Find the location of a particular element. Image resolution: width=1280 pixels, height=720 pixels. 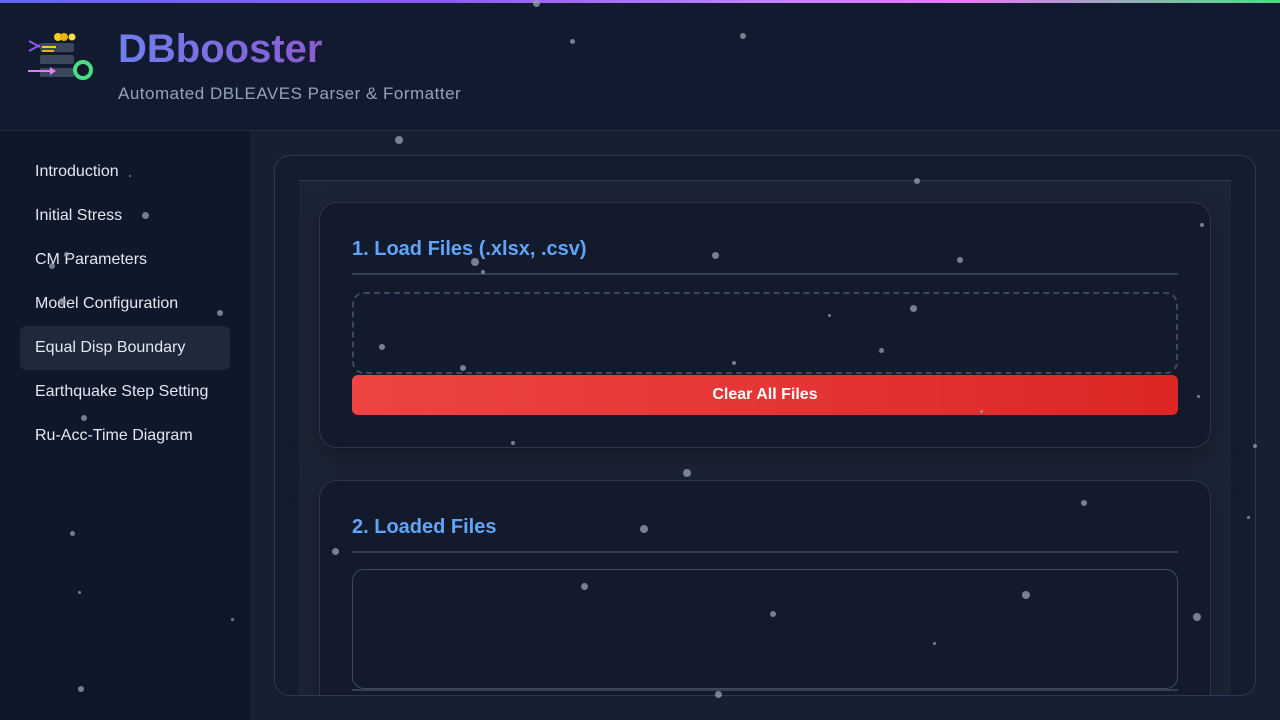

loaded-files-list is located at coordinates (765, 629).